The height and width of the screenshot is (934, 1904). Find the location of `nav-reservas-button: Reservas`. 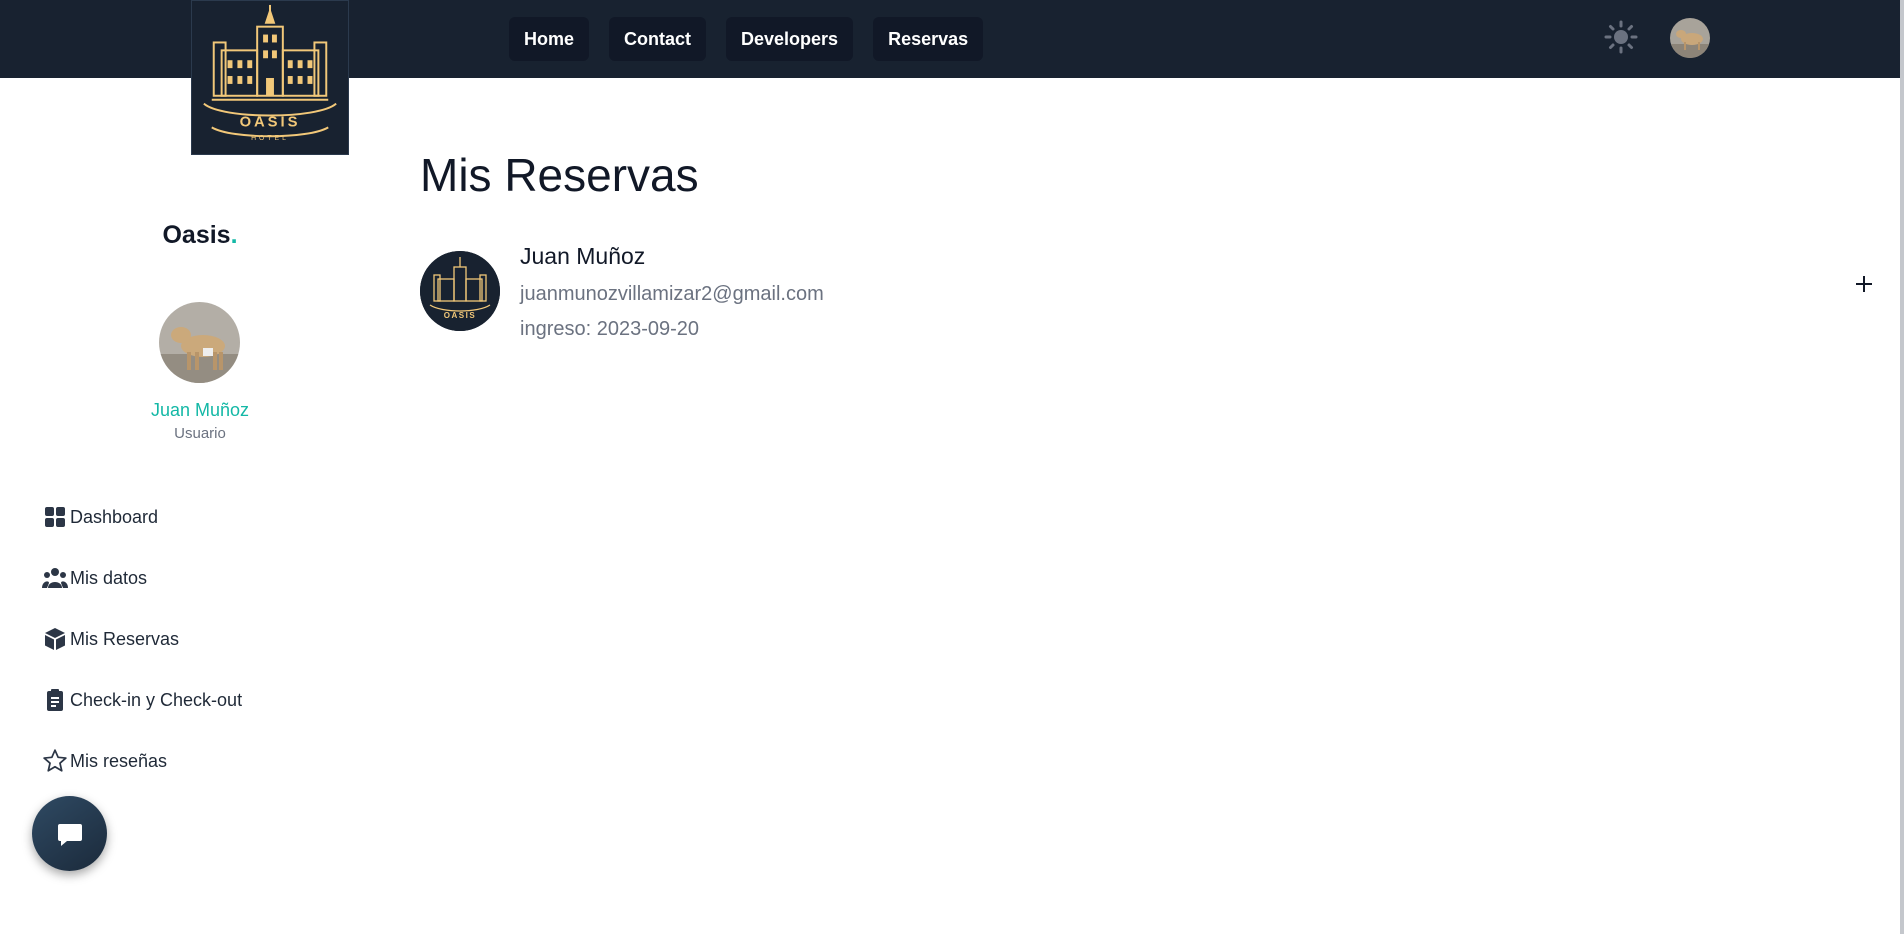

nav-reservas-button: Reservas is located at coordinates (928, 39).